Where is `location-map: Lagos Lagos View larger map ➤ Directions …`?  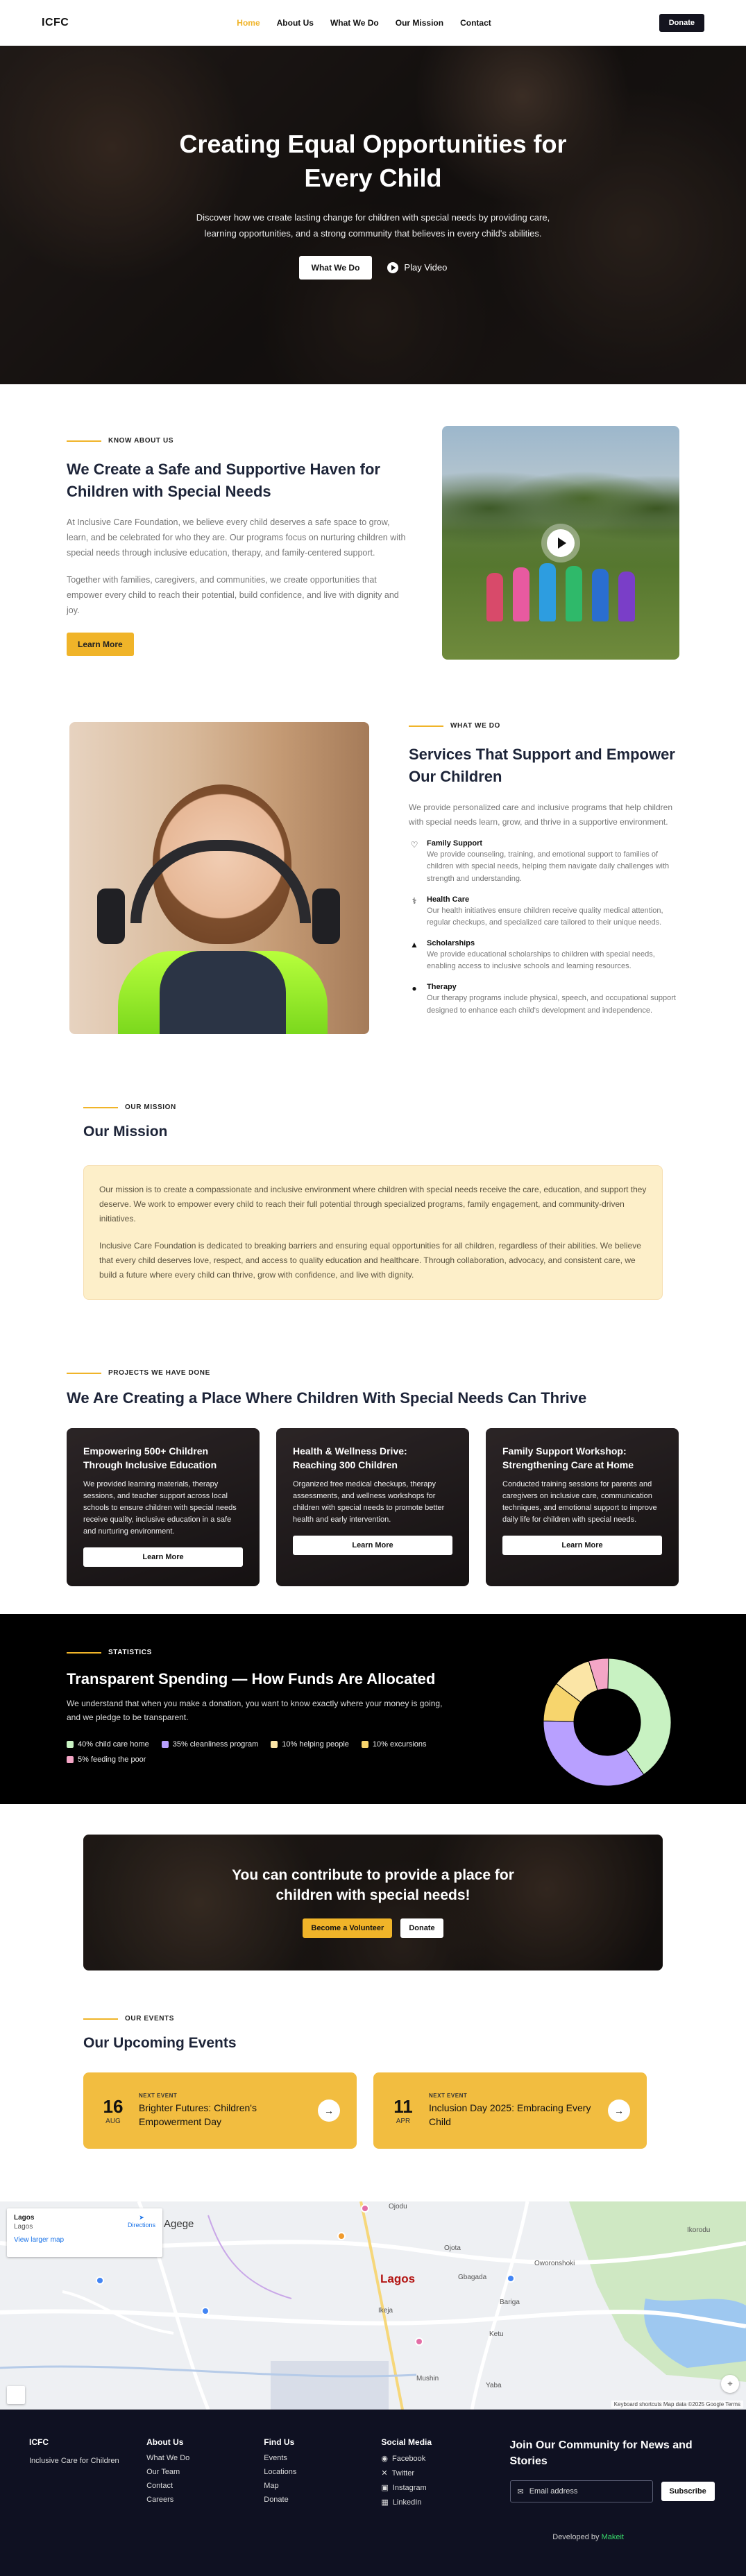 location-map: Lagos Lagos View larger map ➤ Directions … is located at coordinates (373, 2305).